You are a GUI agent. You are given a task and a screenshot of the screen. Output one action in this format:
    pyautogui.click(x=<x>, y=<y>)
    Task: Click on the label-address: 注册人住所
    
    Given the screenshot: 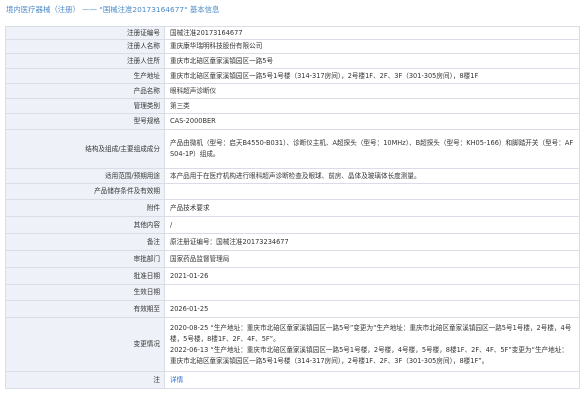 What is the action you would take?
    pyautogui.click(x=85, y=61)
    